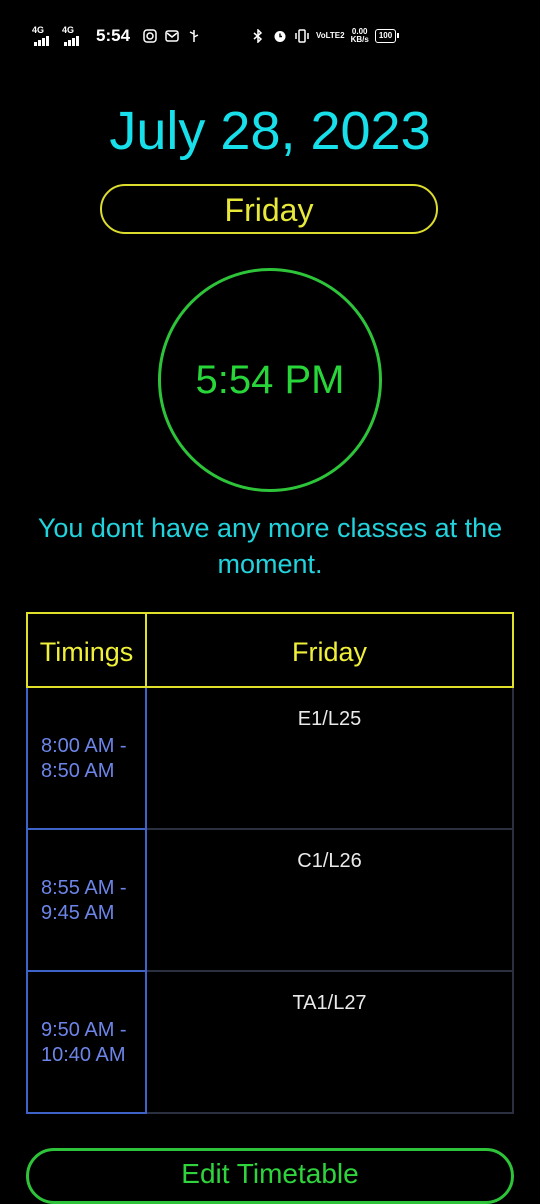 The width and height of the screenshot is (540, 1204). Describe the element at coordinates (113, 35) in the screenshot. I see `status-time: 5:54` at that location.